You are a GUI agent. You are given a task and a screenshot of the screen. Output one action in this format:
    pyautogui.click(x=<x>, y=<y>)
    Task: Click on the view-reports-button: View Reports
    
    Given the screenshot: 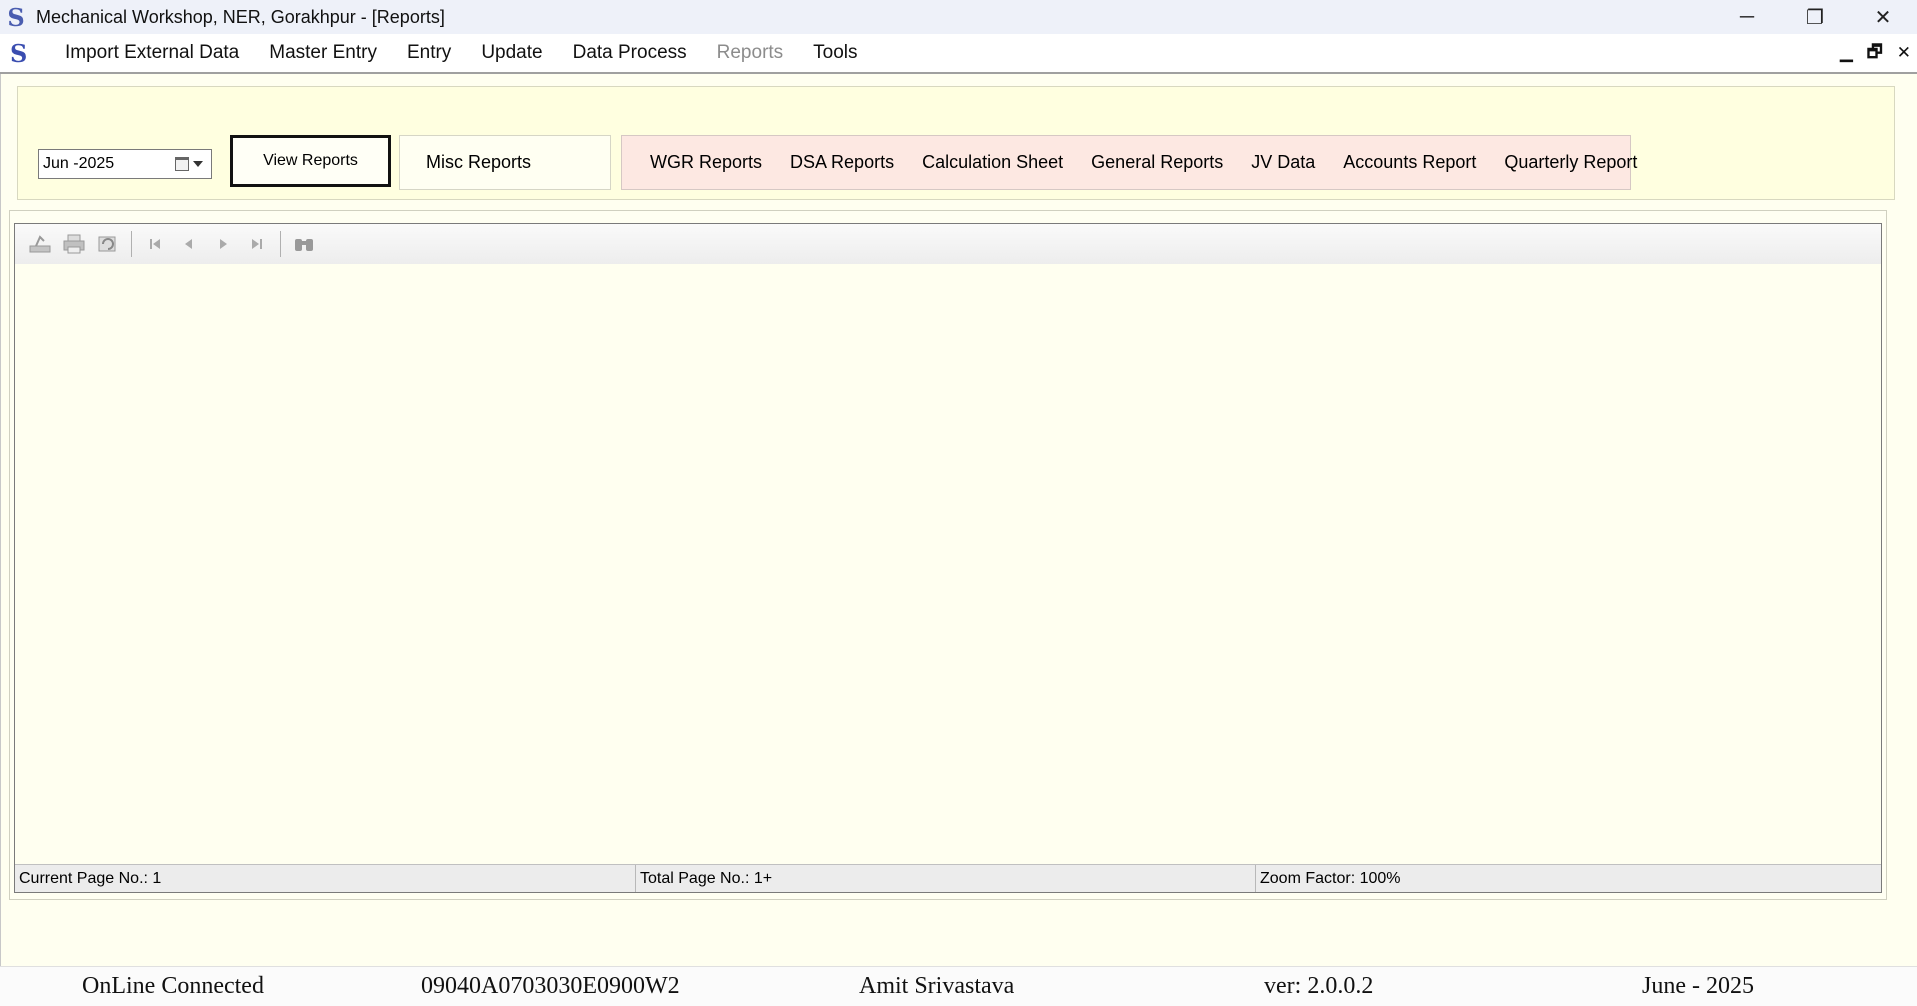 What is the action you would take?
    pyautogui.click(x=310, y=161)
    